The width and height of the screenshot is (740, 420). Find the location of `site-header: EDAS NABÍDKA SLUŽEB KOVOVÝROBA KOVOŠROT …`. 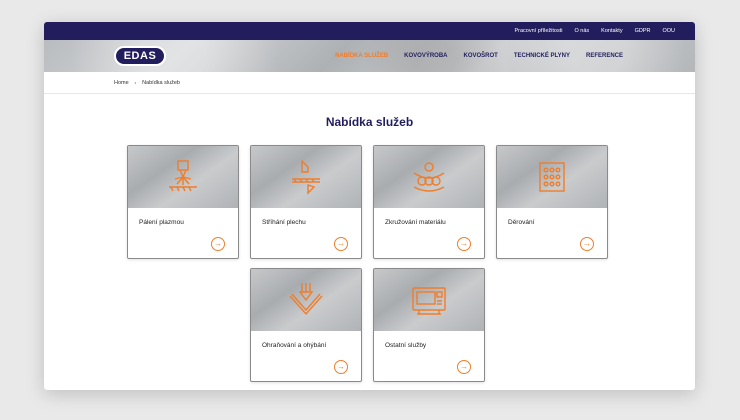

site-header: EDAS NABÍDKA SLUŽEB KOVOVÝROBA KOVOŠROT … is located at coordinates (369, 56).